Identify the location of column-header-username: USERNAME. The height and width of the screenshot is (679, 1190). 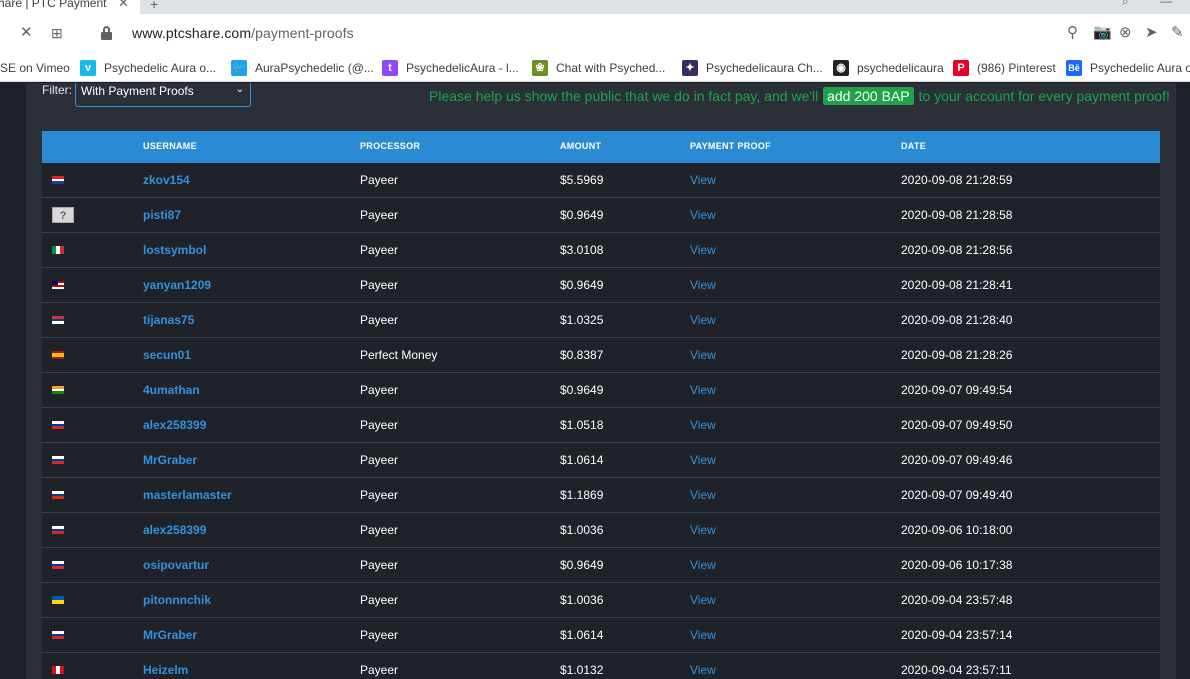
(170, 146).